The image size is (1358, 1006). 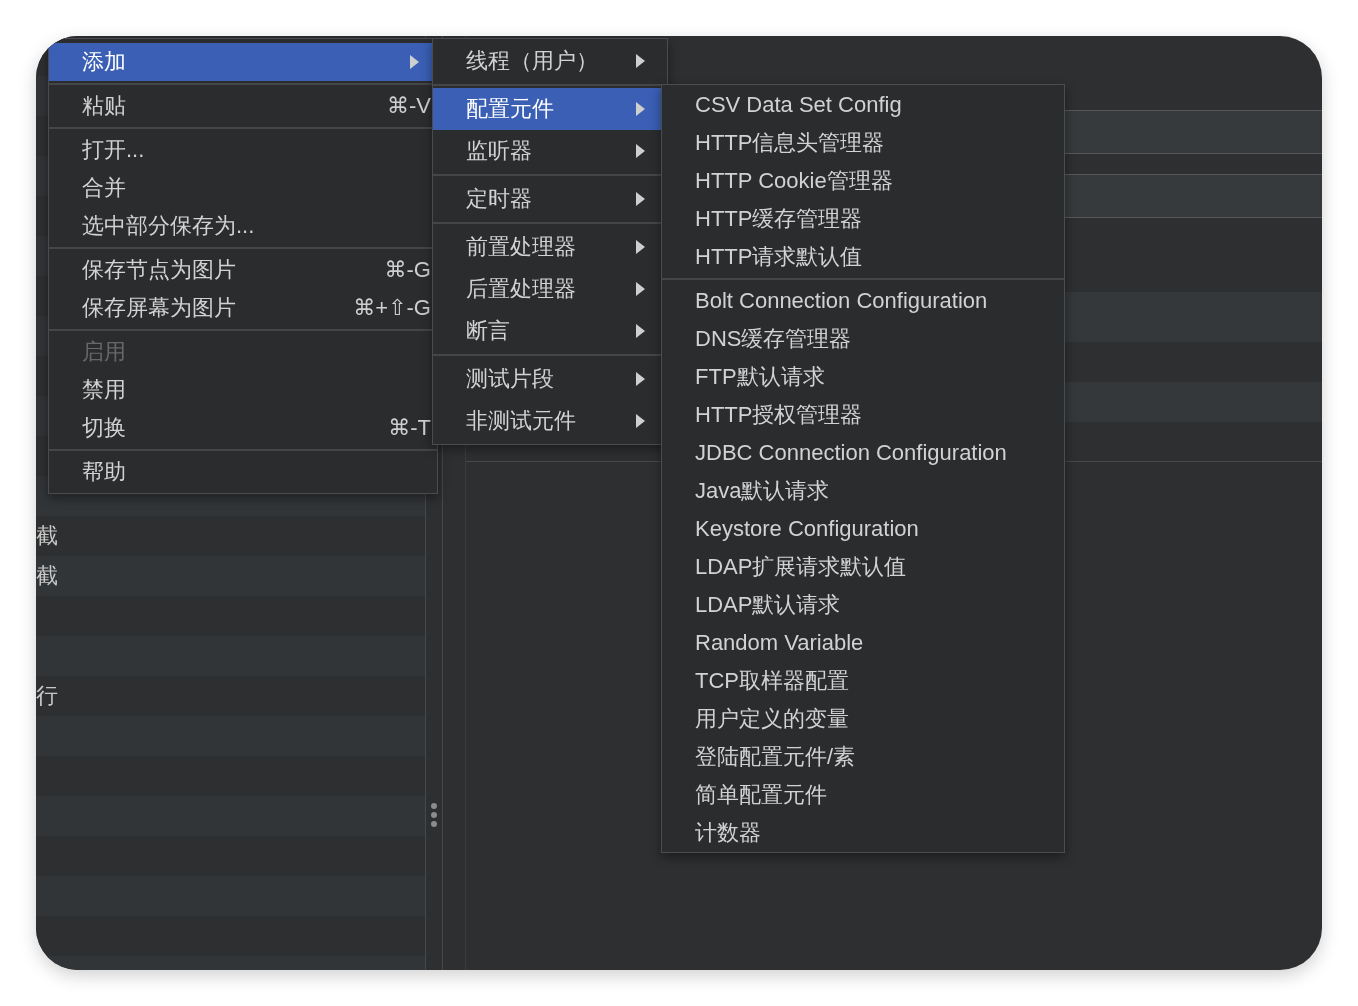 I want to click on menu-item: Java默认请求, so click(x=863, y=491).